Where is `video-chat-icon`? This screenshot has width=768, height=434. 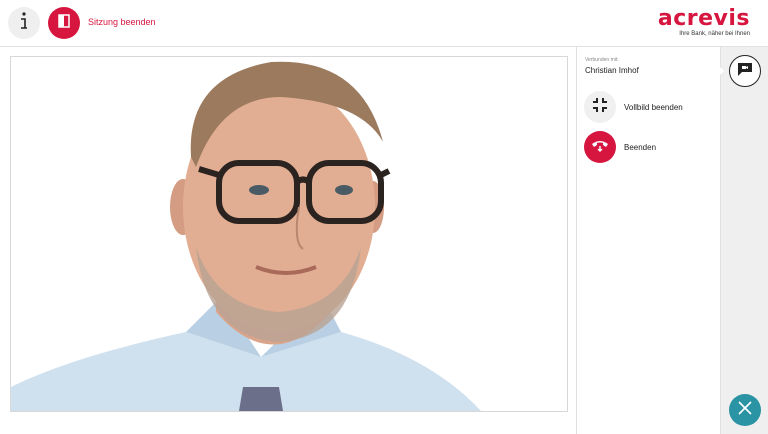 video-chat-icon is located at coordinates (745, 71).